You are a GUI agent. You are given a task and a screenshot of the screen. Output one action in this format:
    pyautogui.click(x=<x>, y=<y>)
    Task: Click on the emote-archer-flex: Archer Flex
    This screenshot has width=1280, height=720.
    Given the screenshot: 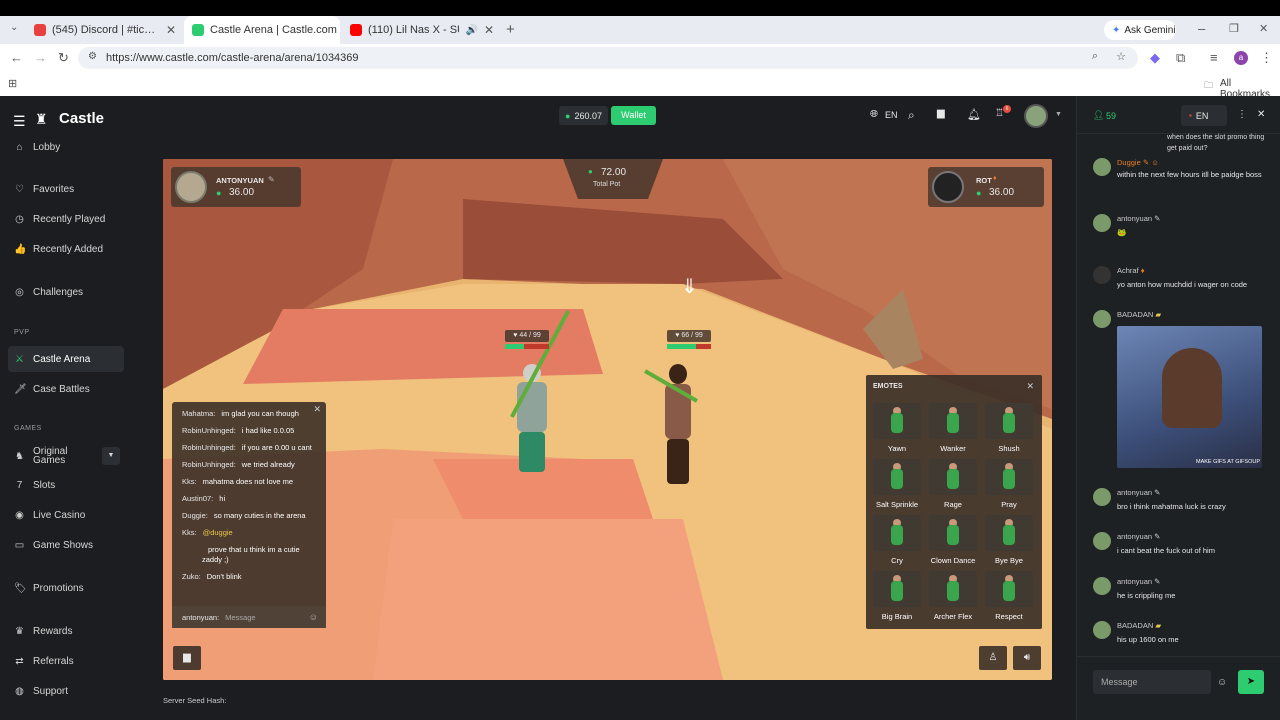 What is the action you would take?
    pyautogui.click(x=953, y=597)
    